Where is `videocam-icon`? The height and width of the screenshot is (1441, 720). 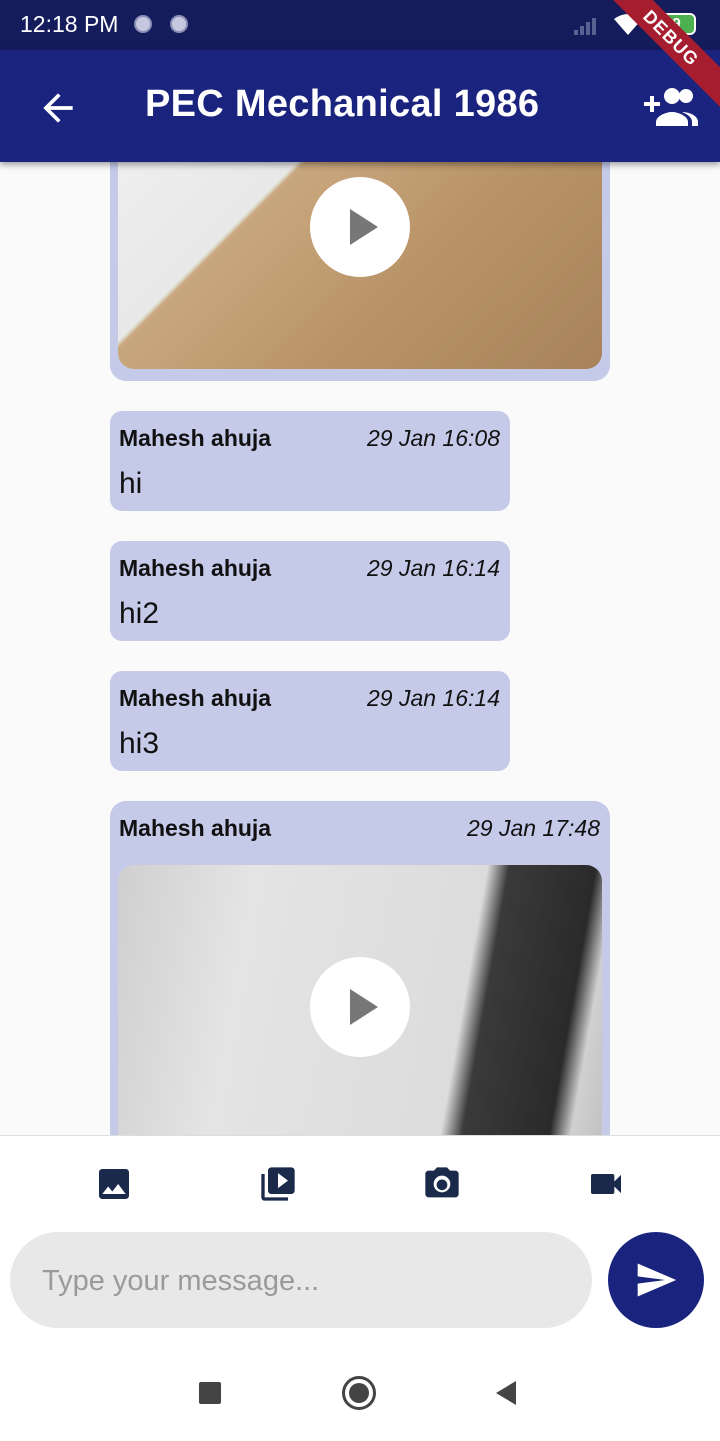 videocam-icon is located at coordinates (606, 1184).